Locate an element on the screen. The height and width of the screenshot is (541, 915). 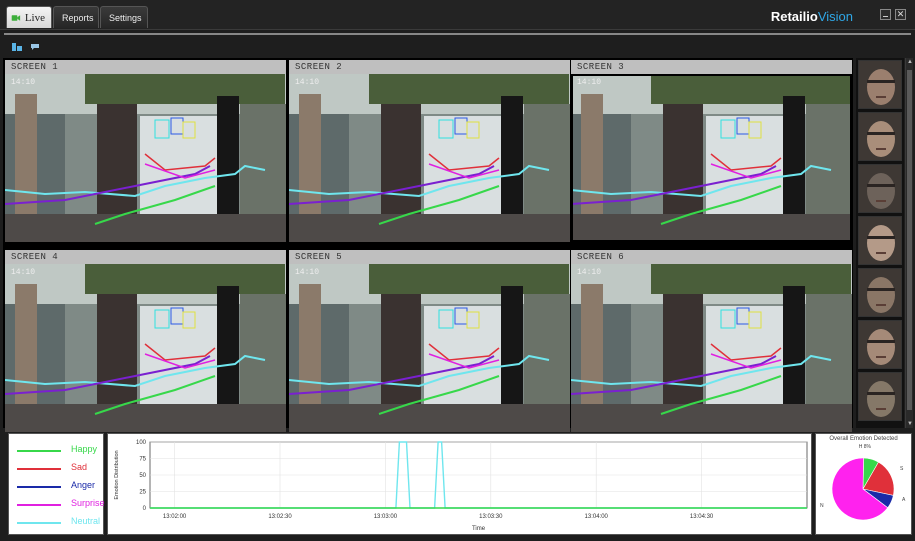
emotion-pie-panel: Overall Emotion Detected H 8% S A N is located at coordinates (863, 484).